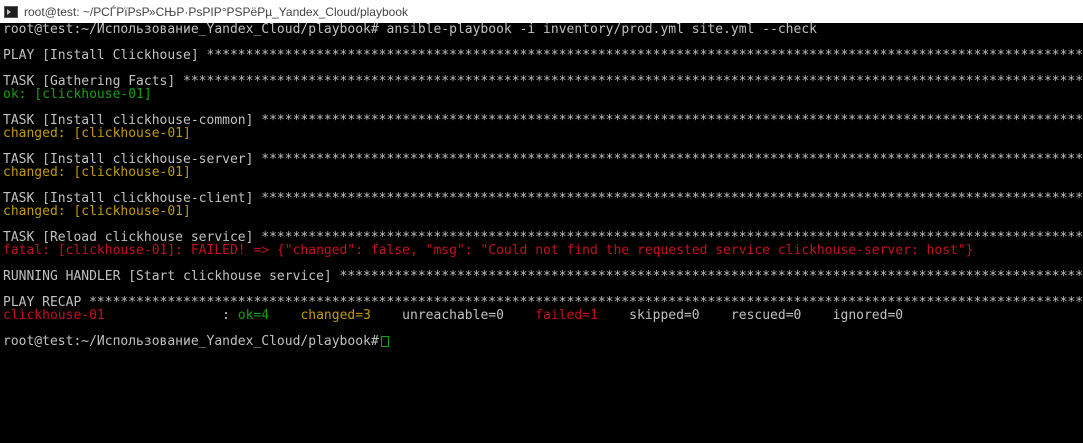 The width and height of the screenshot is (1083, 443). What do you see at coordinates (582, 315) in the screenshot?
I see `recap-failed: failed=1` at bounding box center [582, 315].